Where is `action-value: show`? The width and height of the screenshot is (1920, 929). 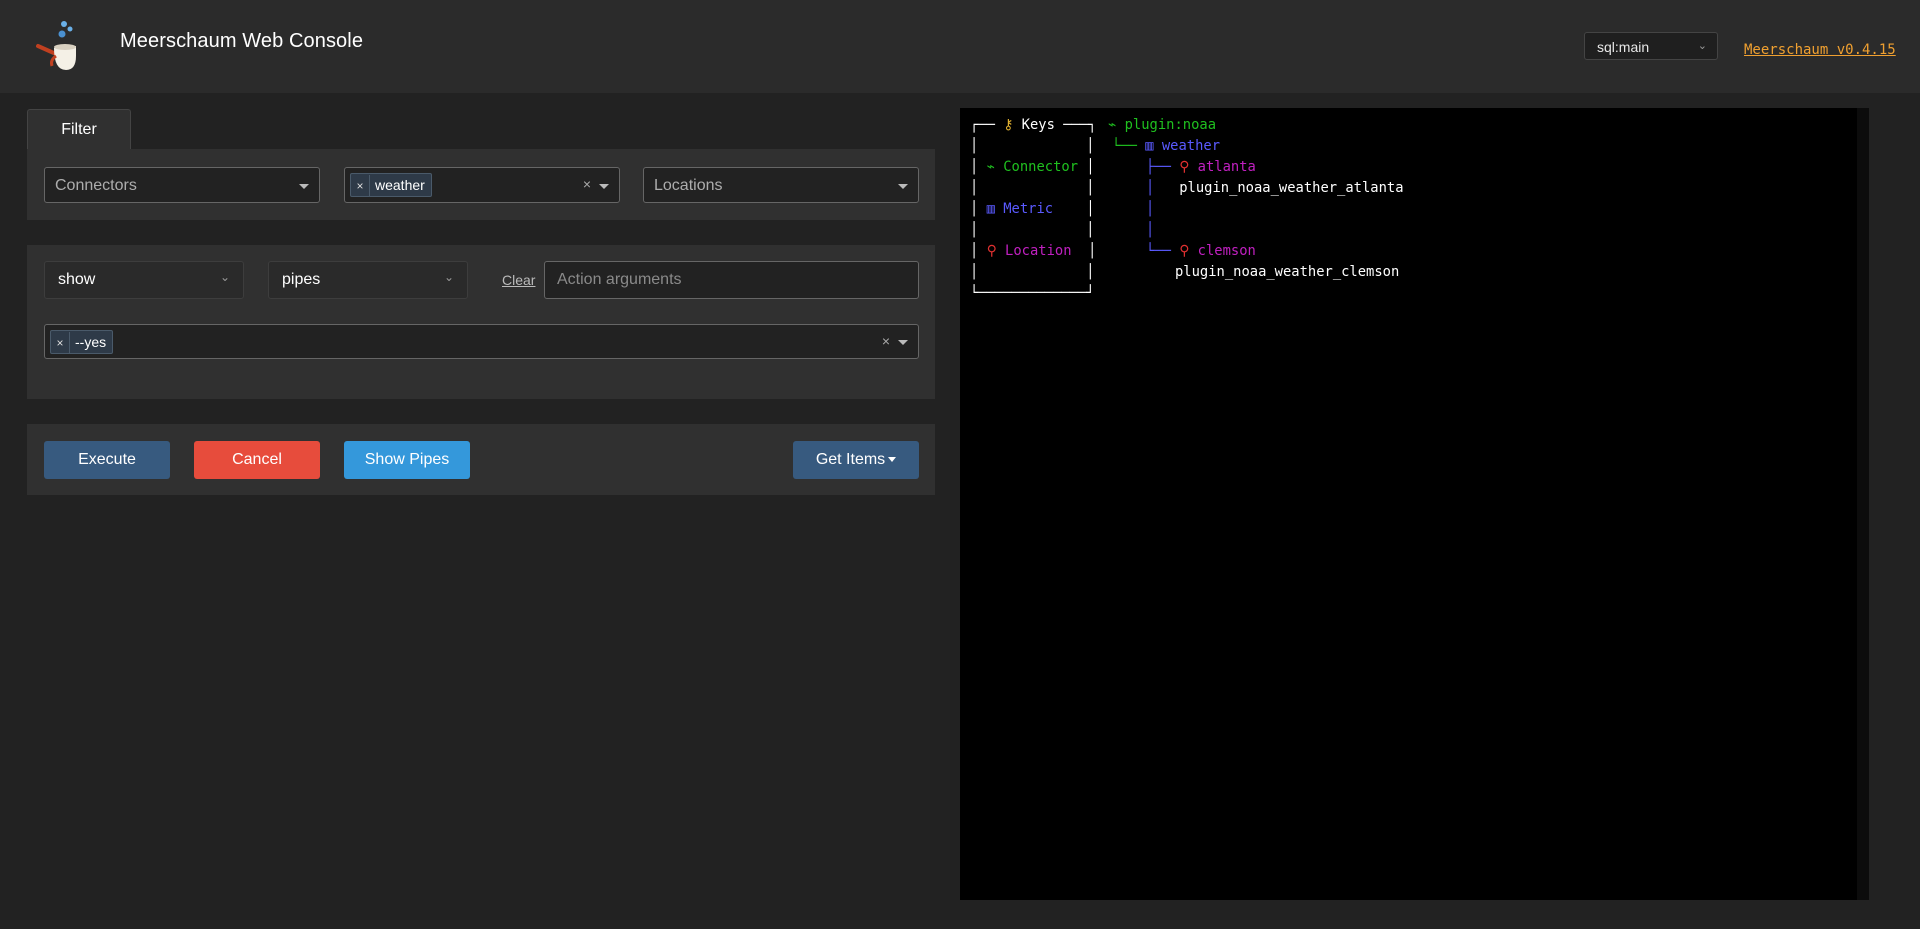 action-value: show is located at coordinates (77, 279).